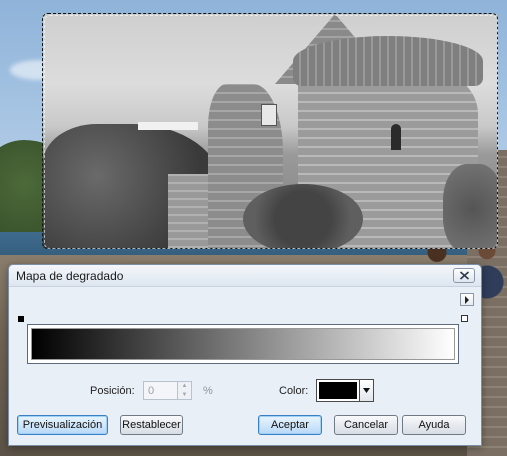 The image size is (507, 456). Describe the element at coordinates (434, 425) in the screenshot. I see `help-button: Ayuda` at that location.